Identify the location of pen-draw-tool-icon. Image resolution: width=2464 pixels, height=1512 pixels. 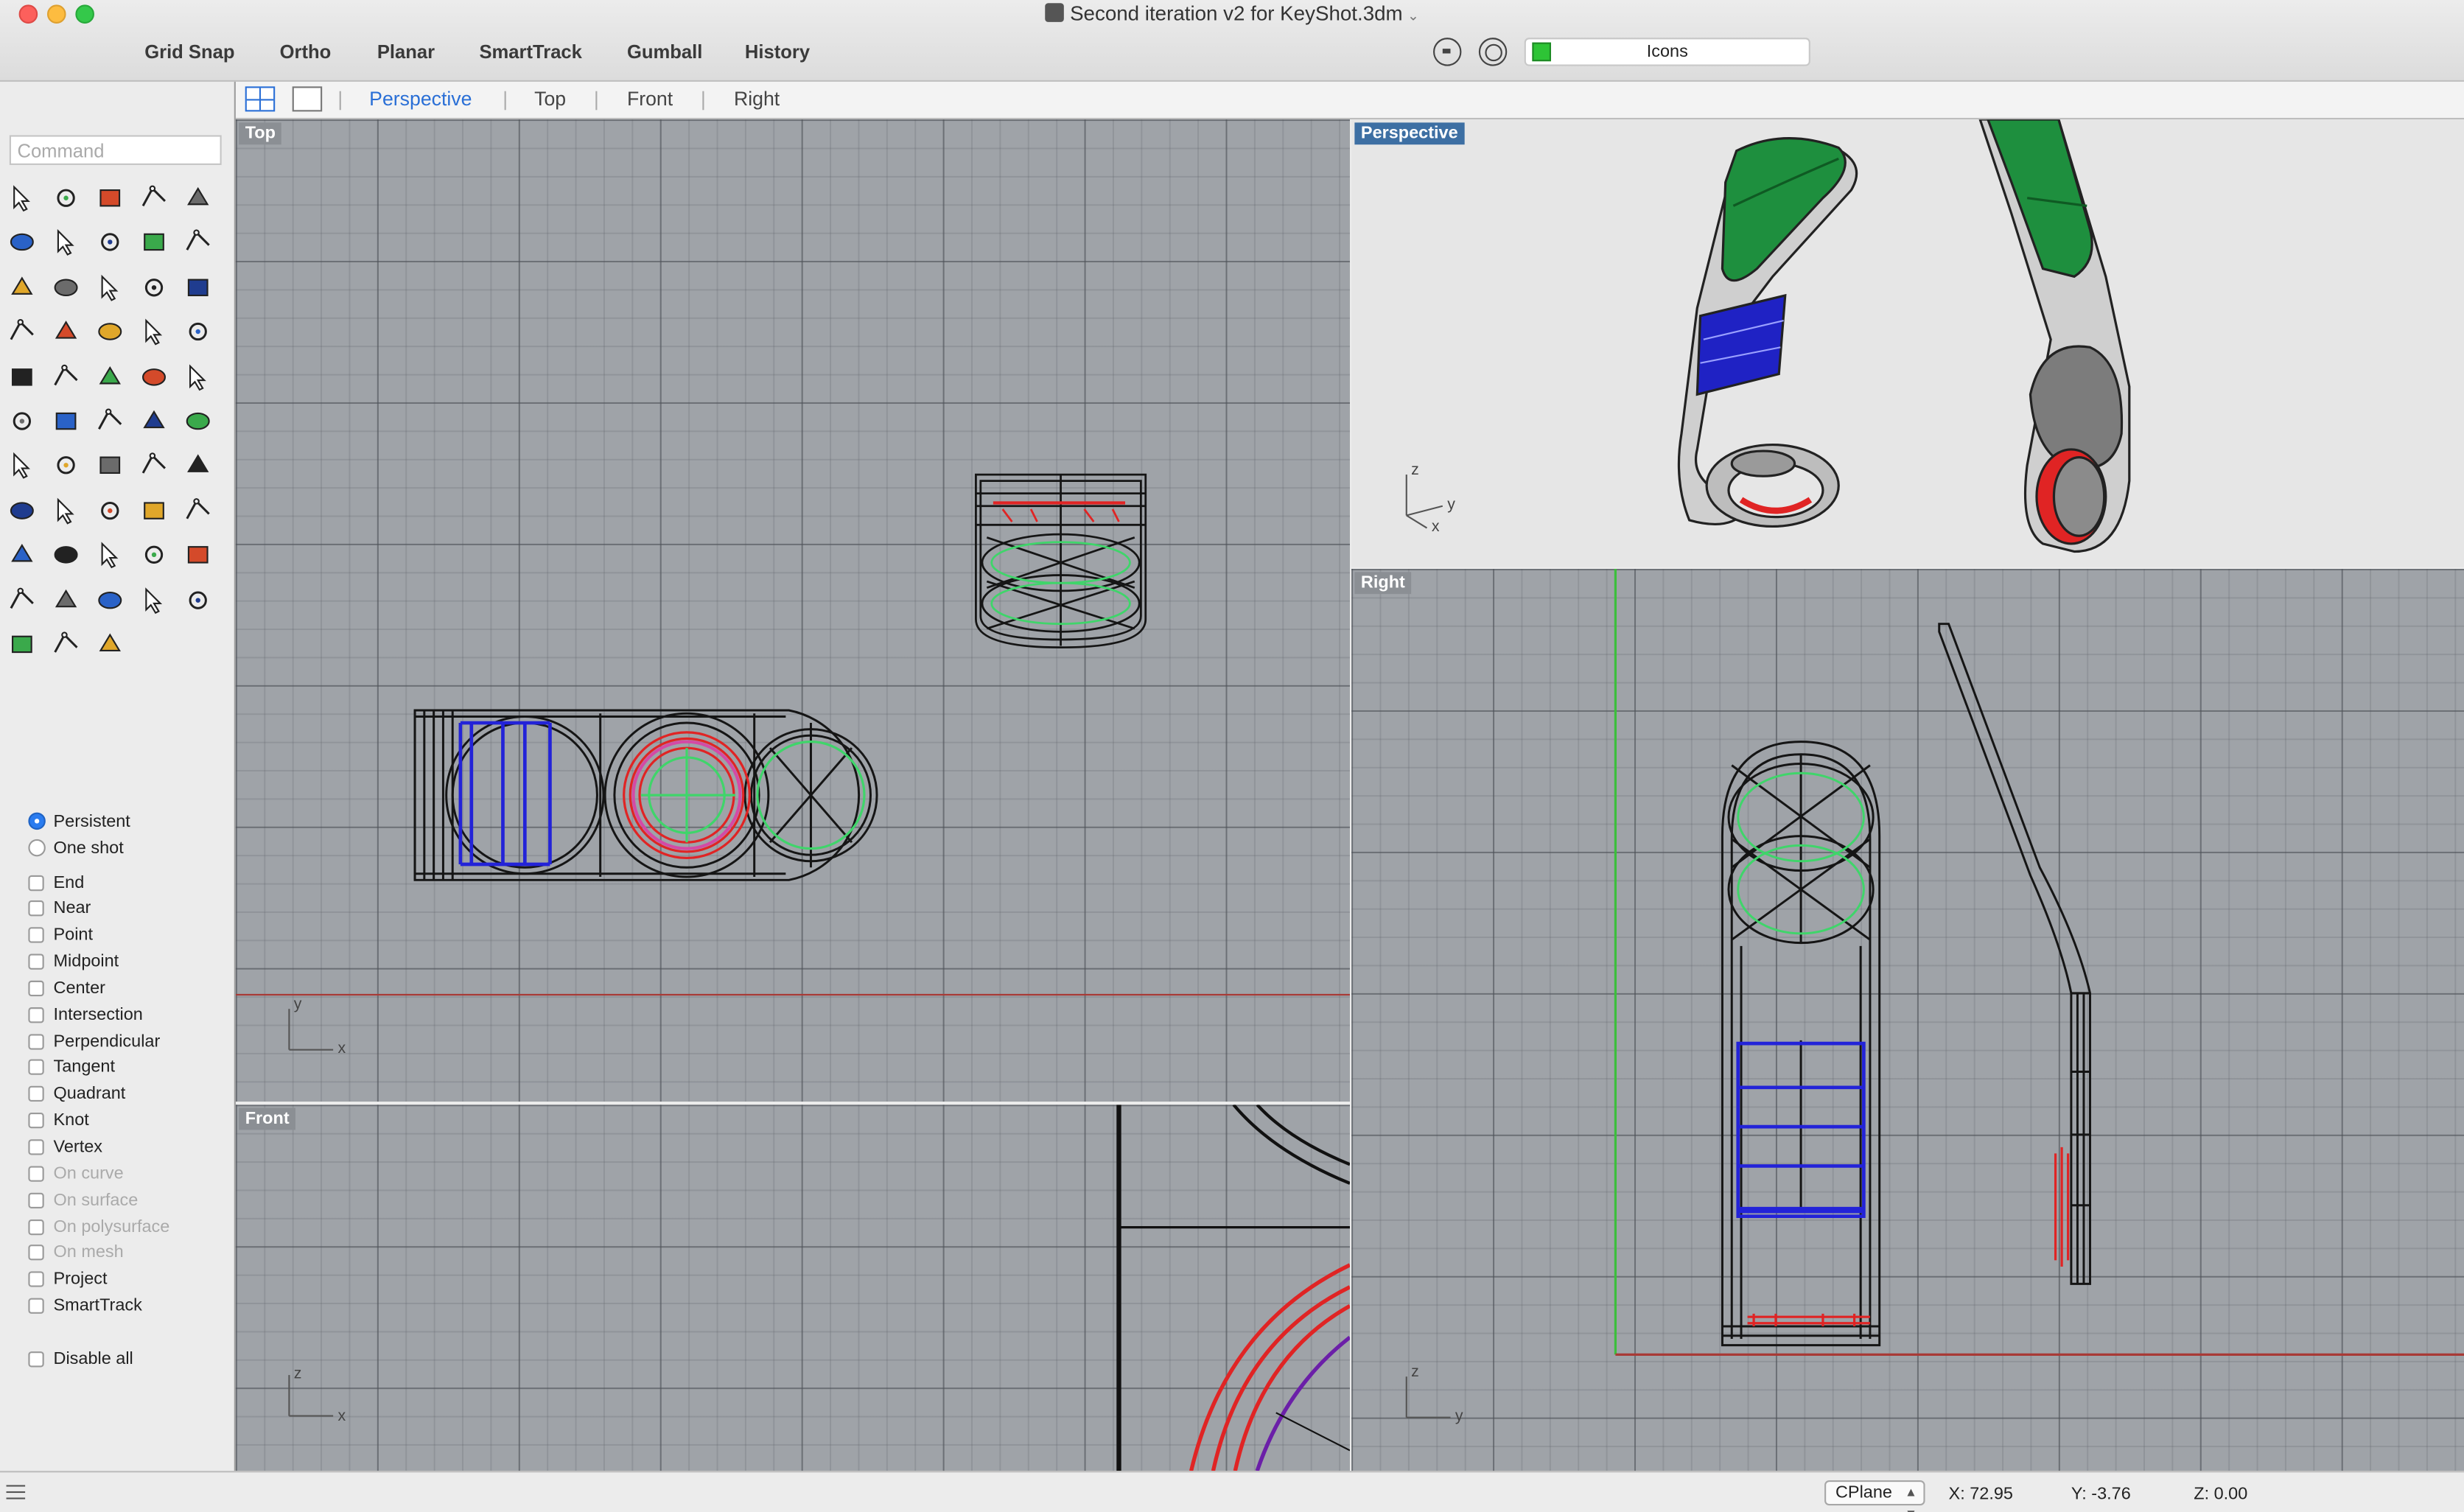
(66, 644).